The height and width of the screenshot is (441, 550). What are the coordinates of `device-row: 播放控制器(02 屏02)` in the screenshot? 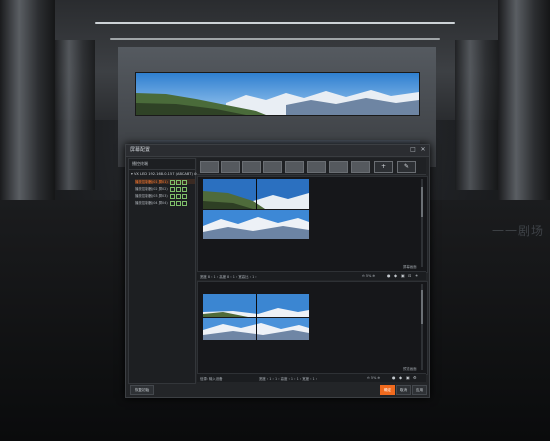 It's located at (165, 189).